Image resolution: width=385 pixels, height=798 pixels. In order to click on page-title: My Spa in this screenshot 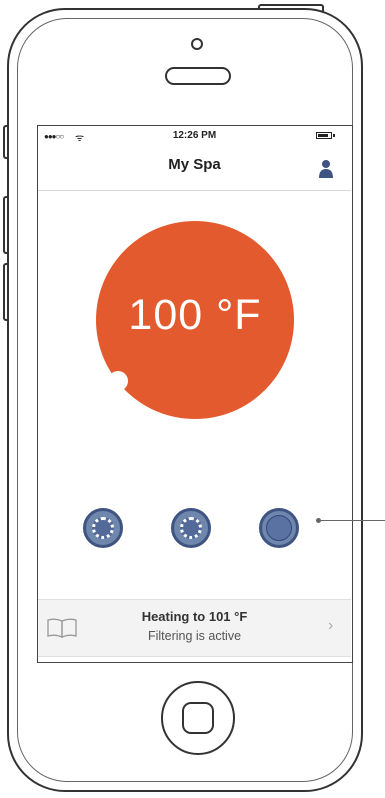, I will do `click(194, 164)`.